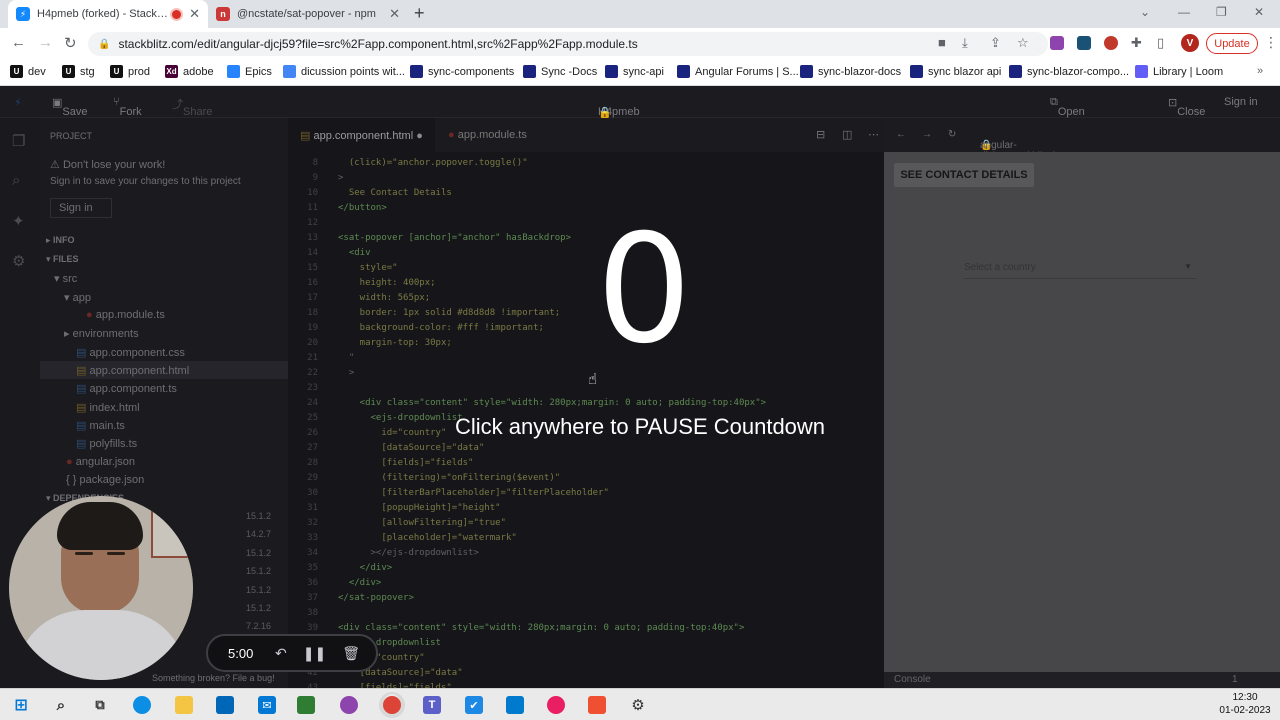  Describe the element at coordinates (419, 13) in the screenshot. I see `new-tab-button: +` at that location.